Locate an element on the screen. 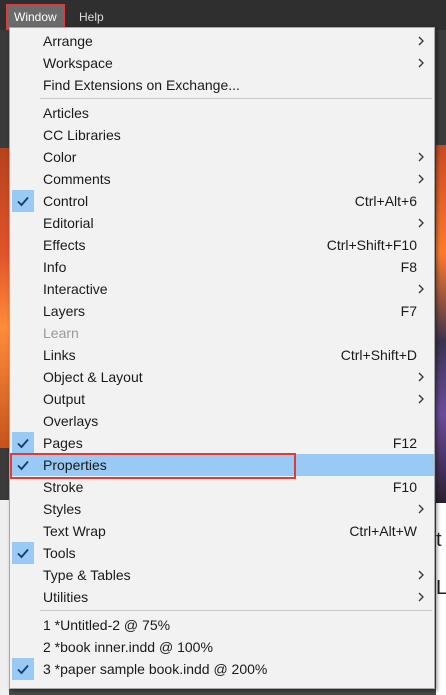 This screenshot has width=446, height=695. menu-item-label: Stroke is located at coordinates (63, 487).